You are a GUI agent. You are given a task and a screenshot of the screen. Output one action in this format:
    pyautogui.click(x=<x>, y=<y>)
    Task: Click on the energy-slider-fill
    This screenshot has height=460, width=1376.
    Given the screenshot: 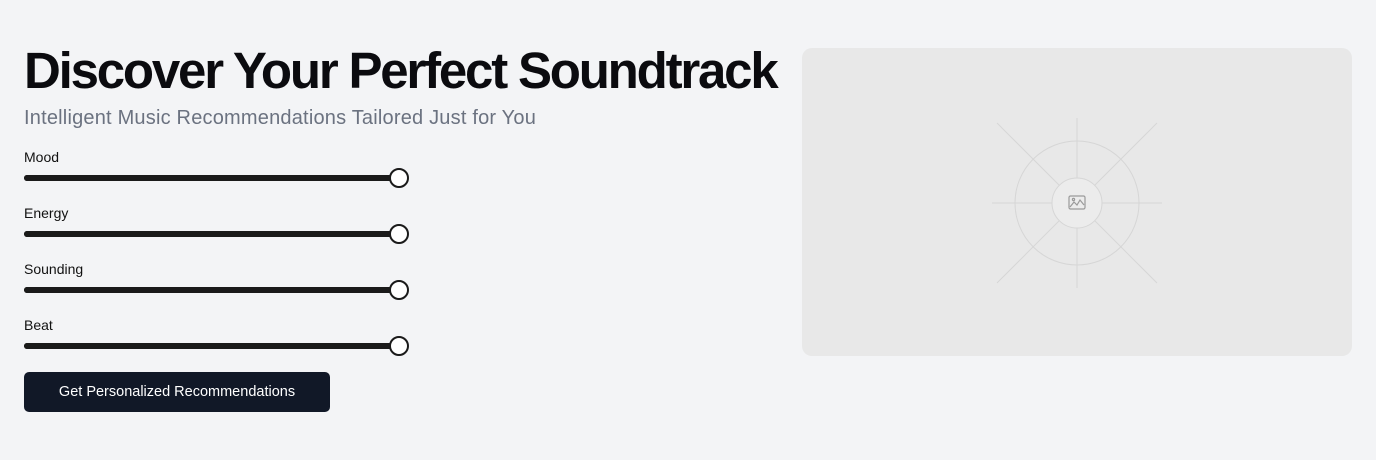 What is the action you would take?
    pyautogui.click(x=211, y=234)
    